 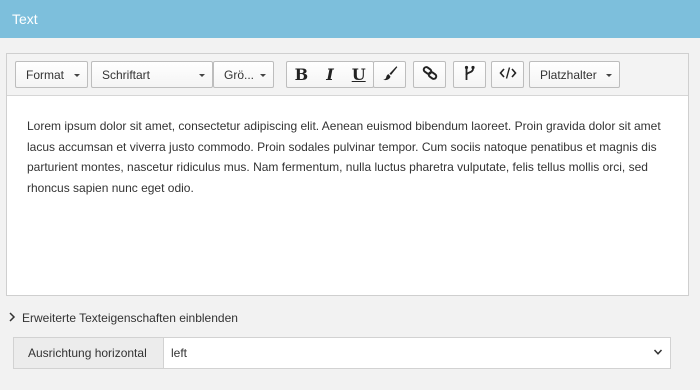 I want to click on horizontal-alignment-label: Ausrichtung horizontal, so click(x=89, y=353).